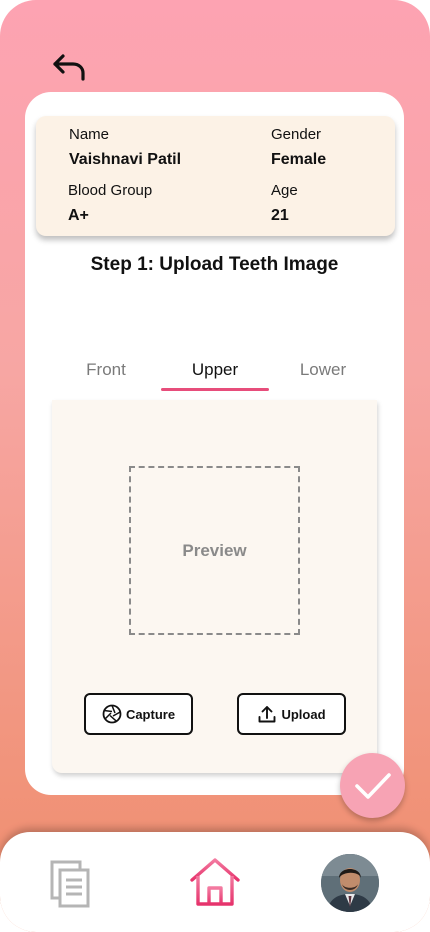 The height and width of the screenshot is (932, 430). What do you see at coordinates (267, 714) in the screenshot?
I see `upload-icon` at bounding box center [267, 714].